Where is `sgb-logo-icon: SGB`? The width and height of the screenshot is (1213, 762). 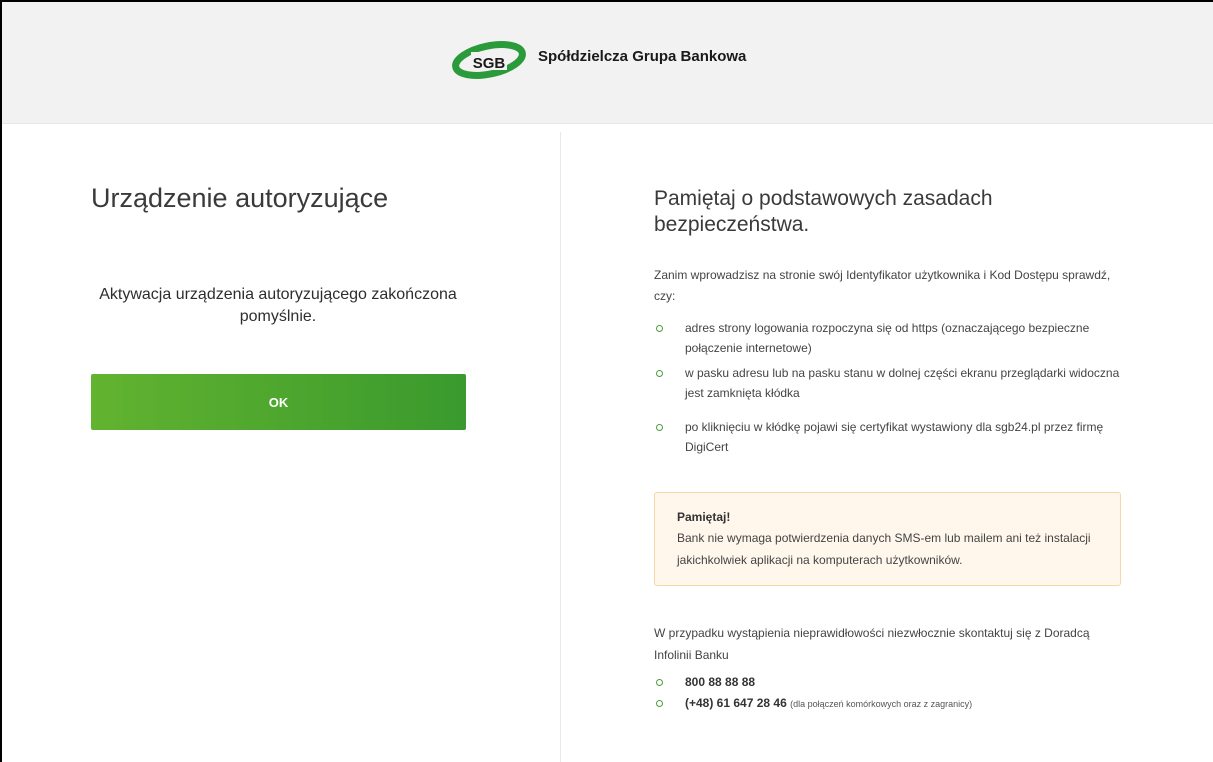
sgb-logo-icon: SGB is located at coordinates (489, 60).